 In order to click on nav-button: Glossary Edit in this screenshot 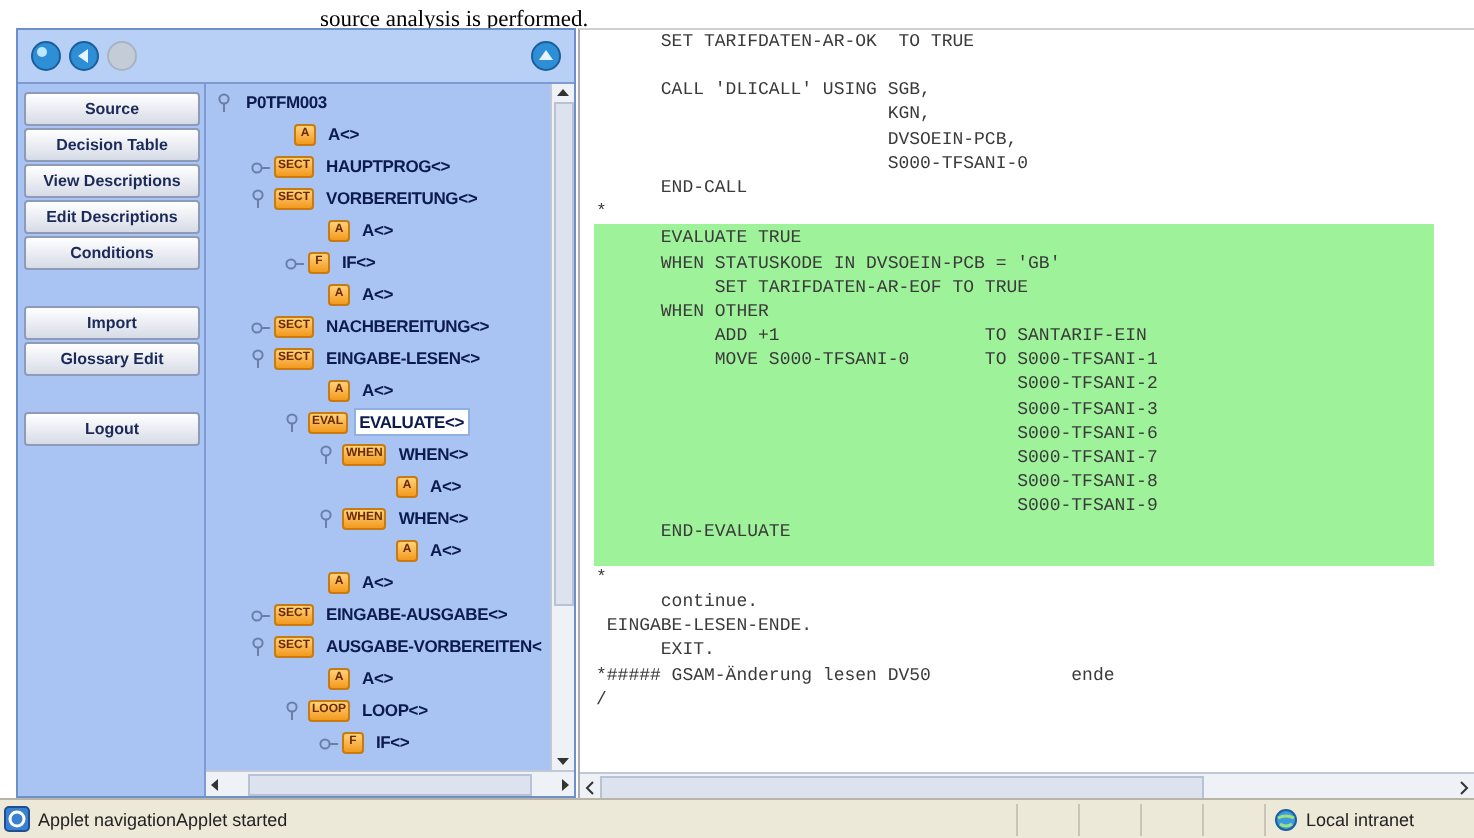, I will do `click(112, 359)`.